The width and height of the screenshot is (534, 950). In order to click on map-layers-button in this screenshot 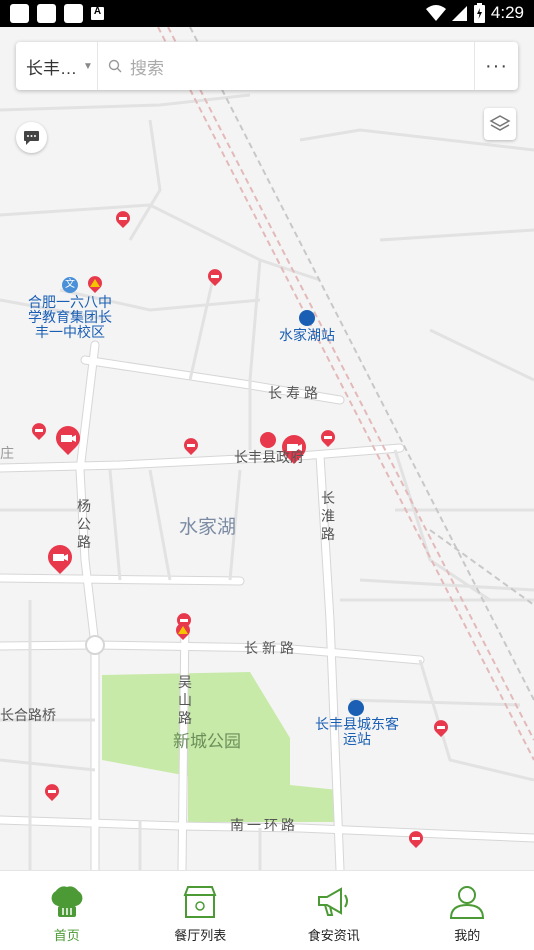, I will do `click(500, 124)`.